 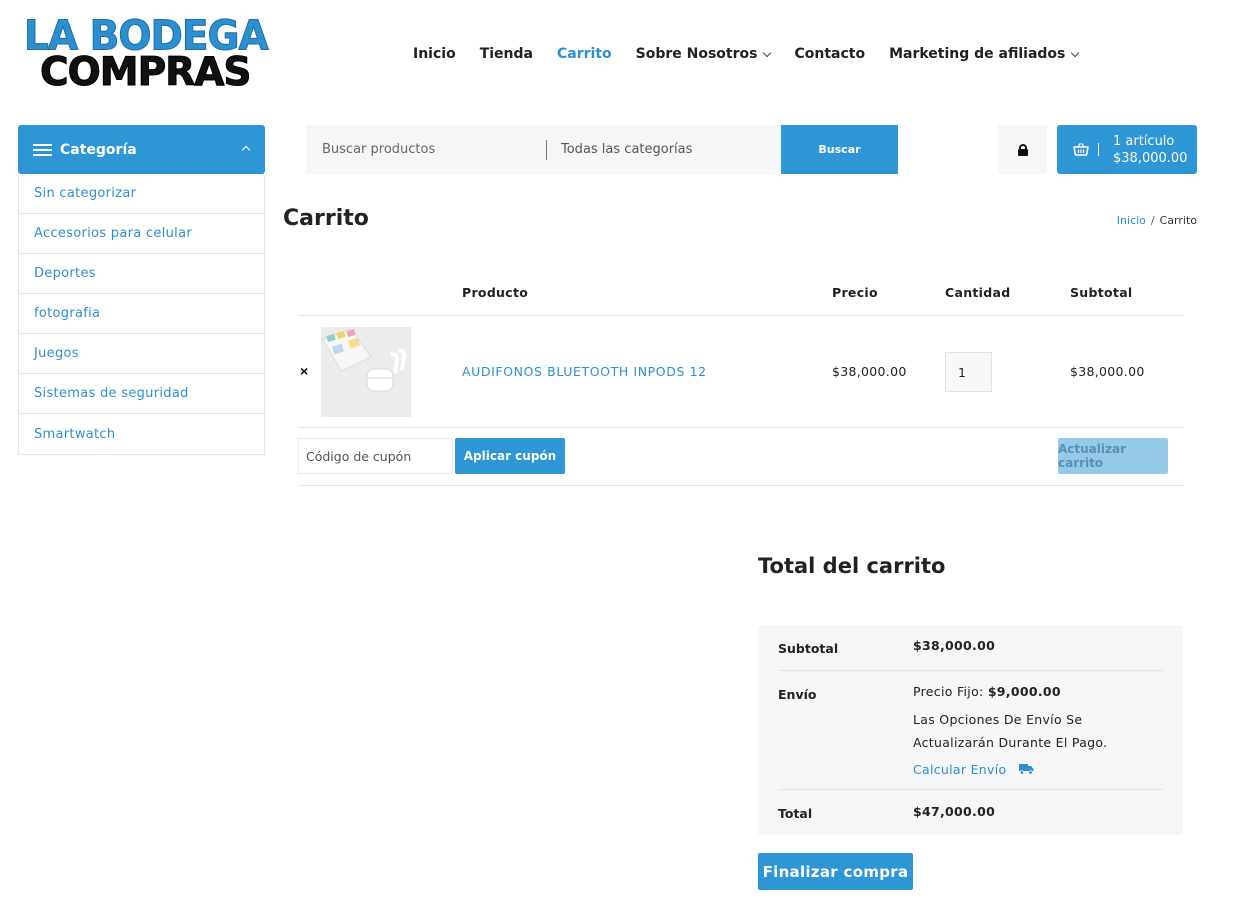 I want to click on search-input: Buscar productos, so click(x=426, y=149).